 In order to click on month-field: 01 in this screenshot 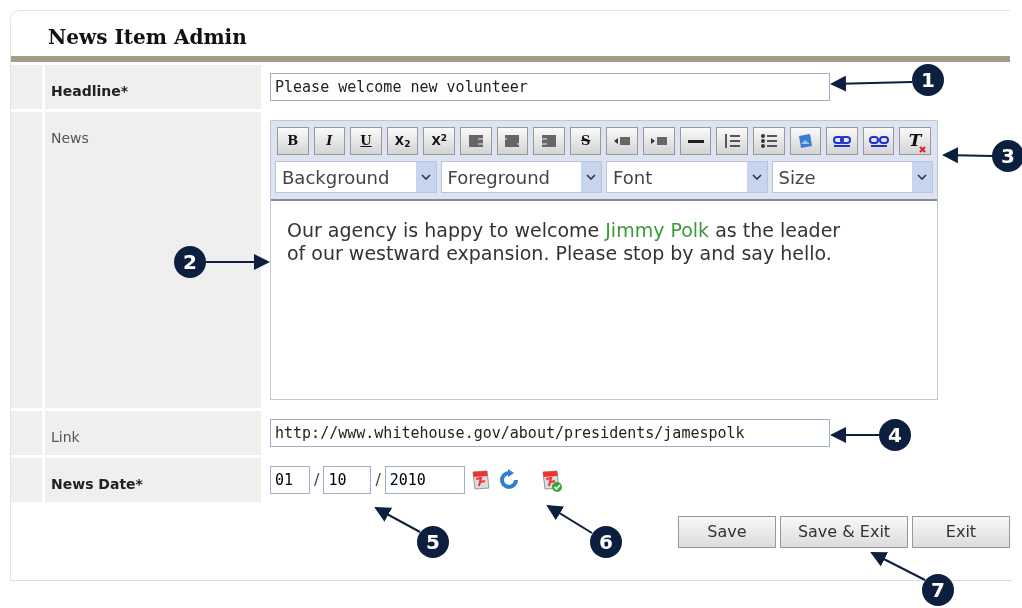, I will do `click(290, 480)`.